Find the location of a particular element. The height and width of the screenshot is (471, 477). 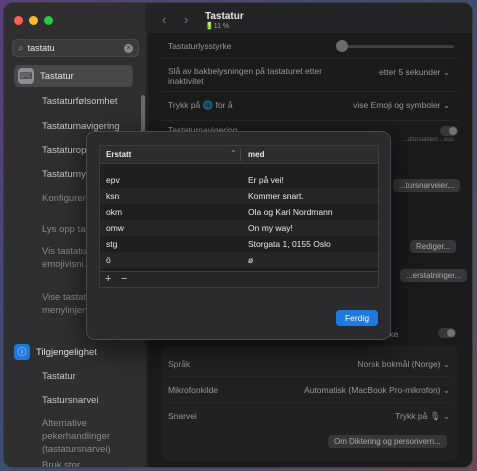

search-field: ⌕ tastatu × is located at coordinates (75, 48).